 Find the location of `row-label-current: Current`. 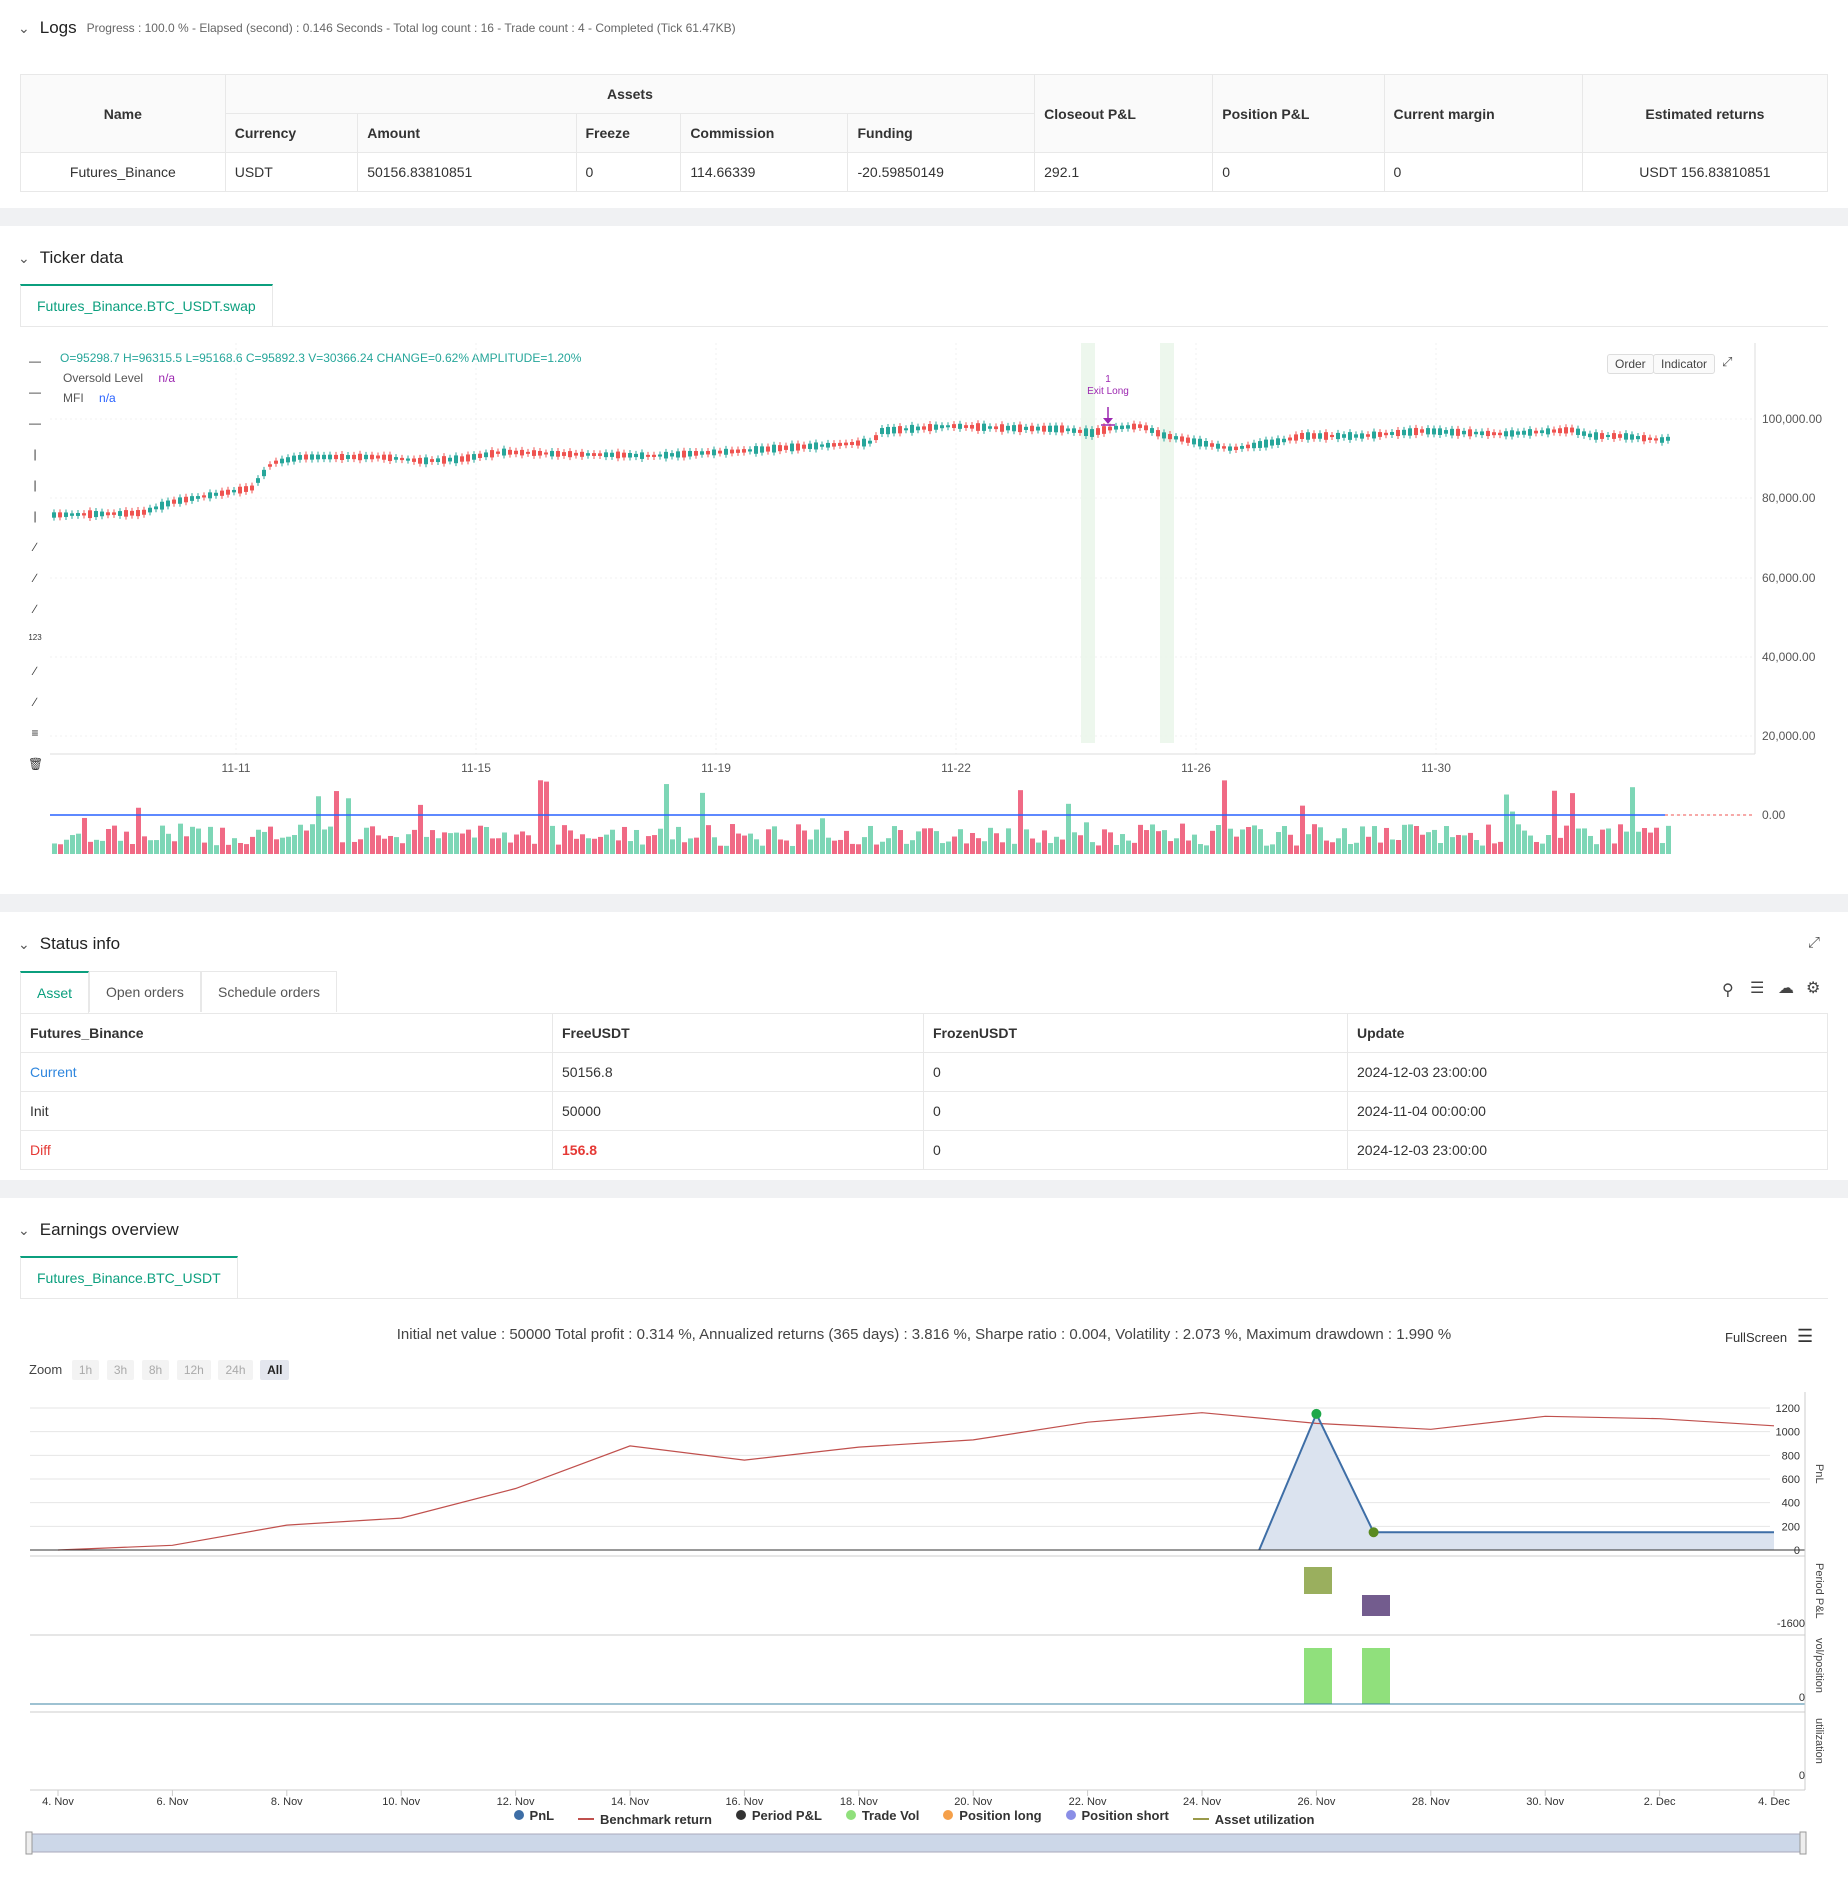

row-label-current: Current is located at coordinates (286, 1072).